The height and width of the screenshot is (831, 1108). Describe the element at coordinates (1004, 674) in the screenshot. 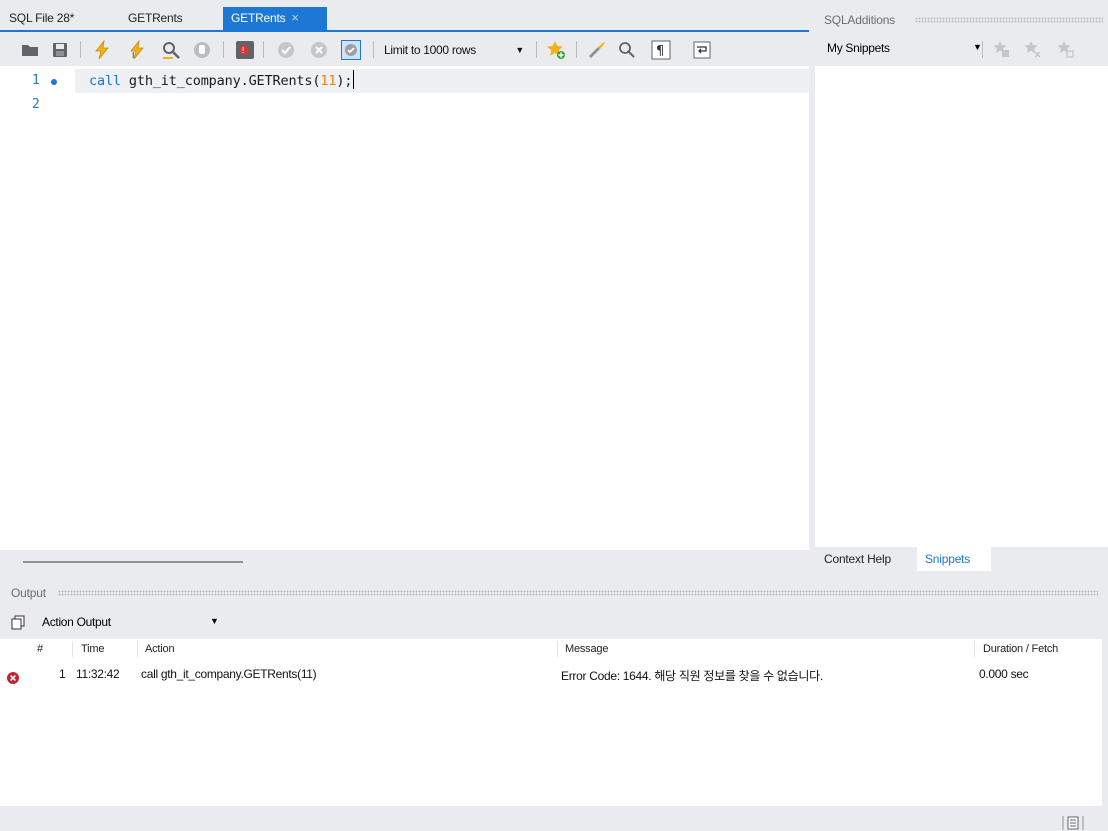

I see `row-duration: 0.000 sec` at that location.